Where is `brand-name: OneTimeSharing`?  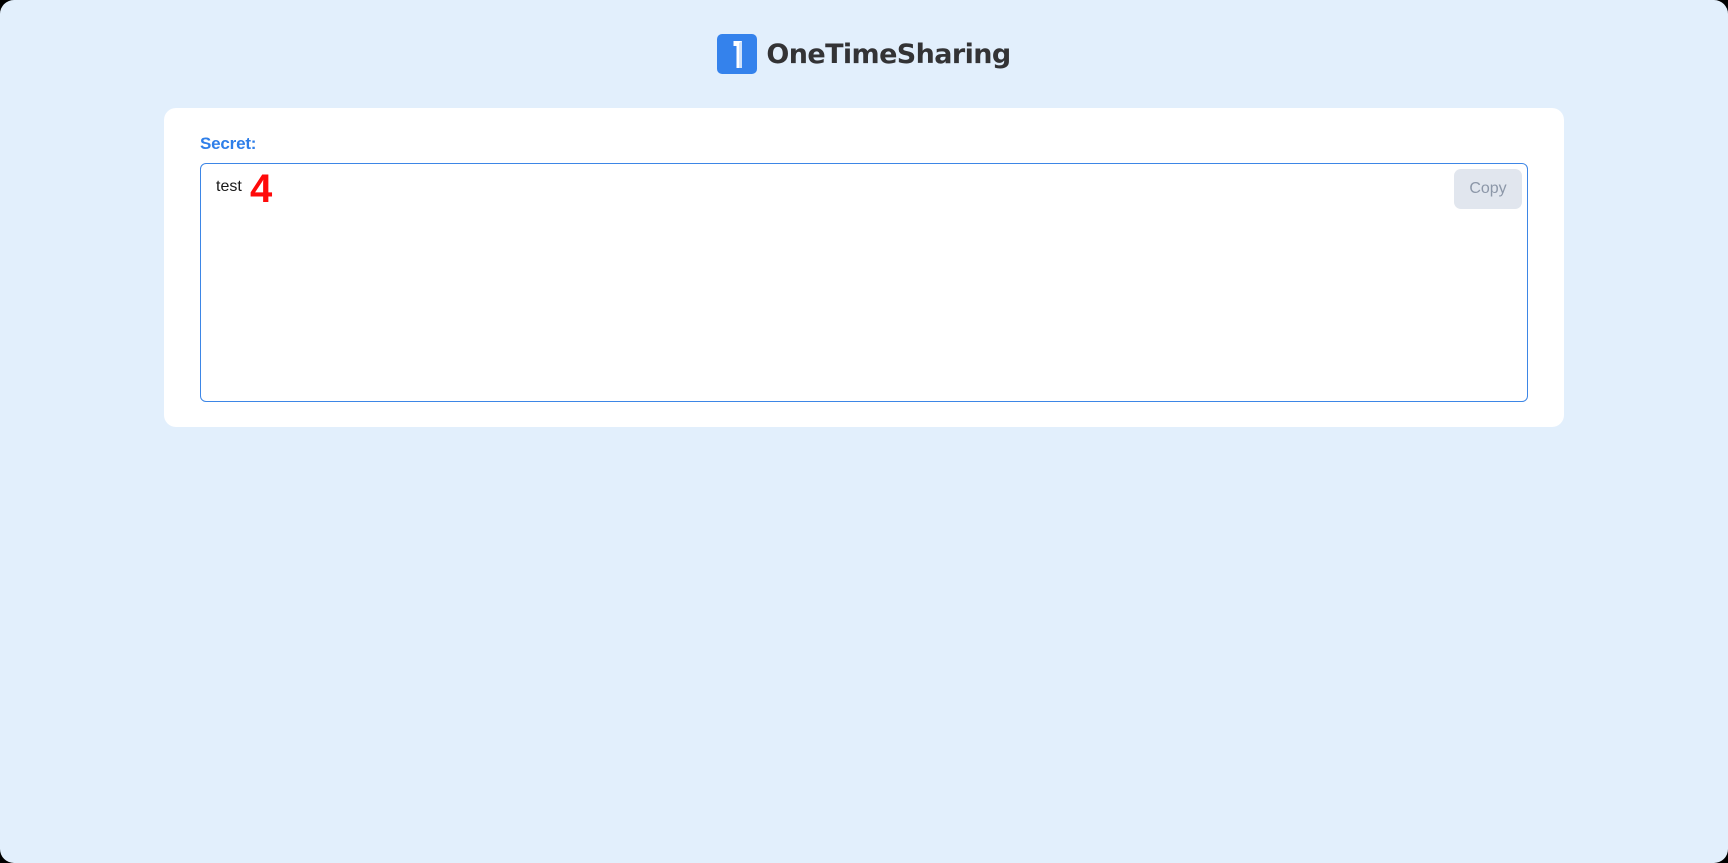 brand-name: OneTimeSharing is located at coordinates (888, 54).